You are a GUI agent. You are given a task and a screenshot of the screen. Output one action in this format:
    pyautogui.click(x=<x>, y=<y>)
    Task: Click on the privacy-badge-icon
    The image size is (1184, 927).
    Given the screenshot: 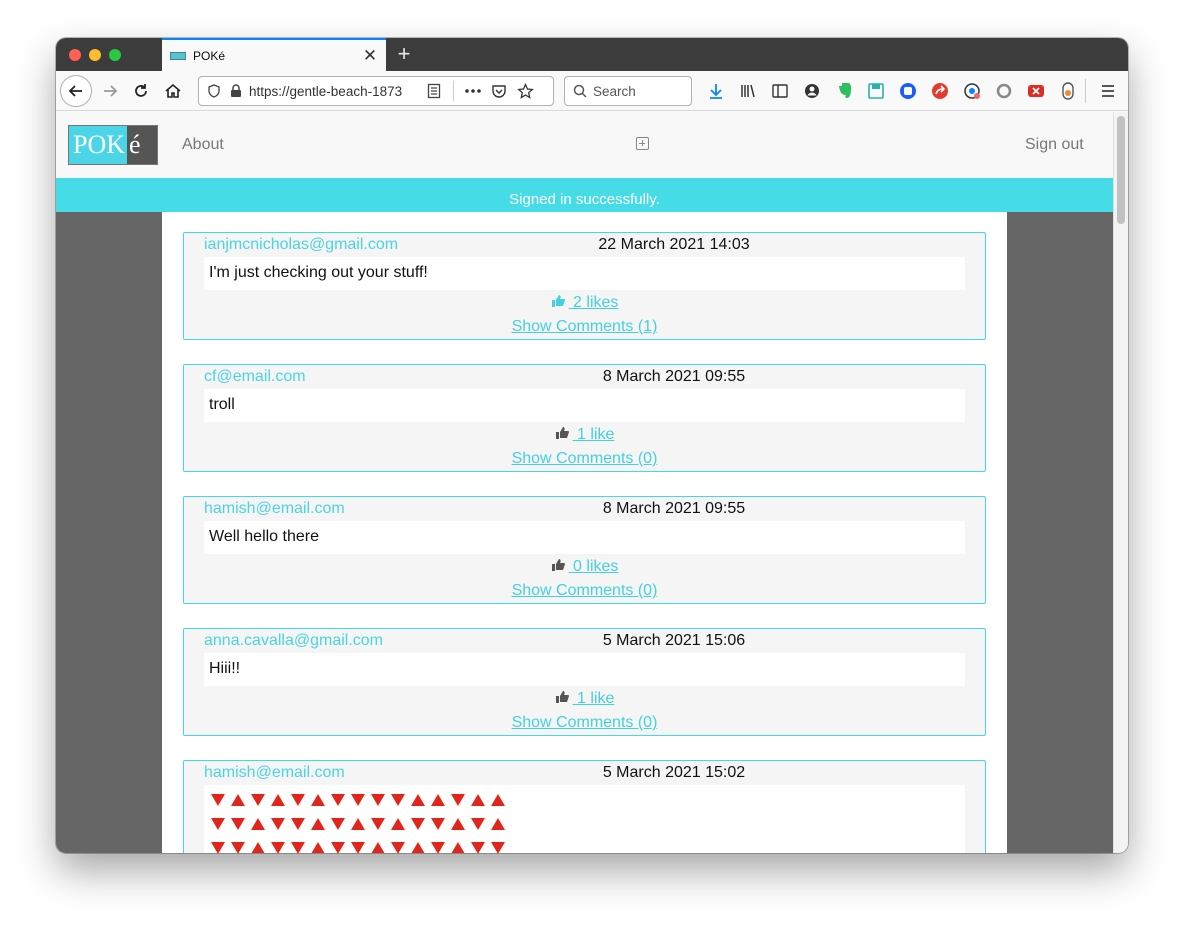 What is the action you would take?
    pyautogui.click(x=972, y=91)
    